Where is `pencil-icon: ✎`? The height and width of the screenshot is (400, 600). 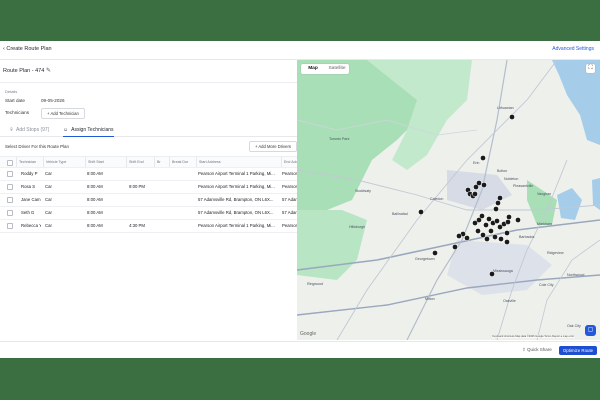 pencil-icon: ✎ is located at coordinates (50, 71).